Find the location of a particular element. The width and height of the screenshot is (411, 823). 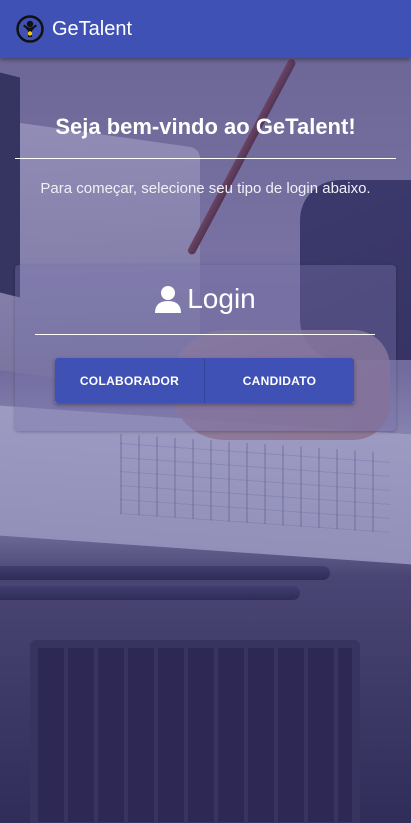

login-title: Login is located at coordinates (221, 298).